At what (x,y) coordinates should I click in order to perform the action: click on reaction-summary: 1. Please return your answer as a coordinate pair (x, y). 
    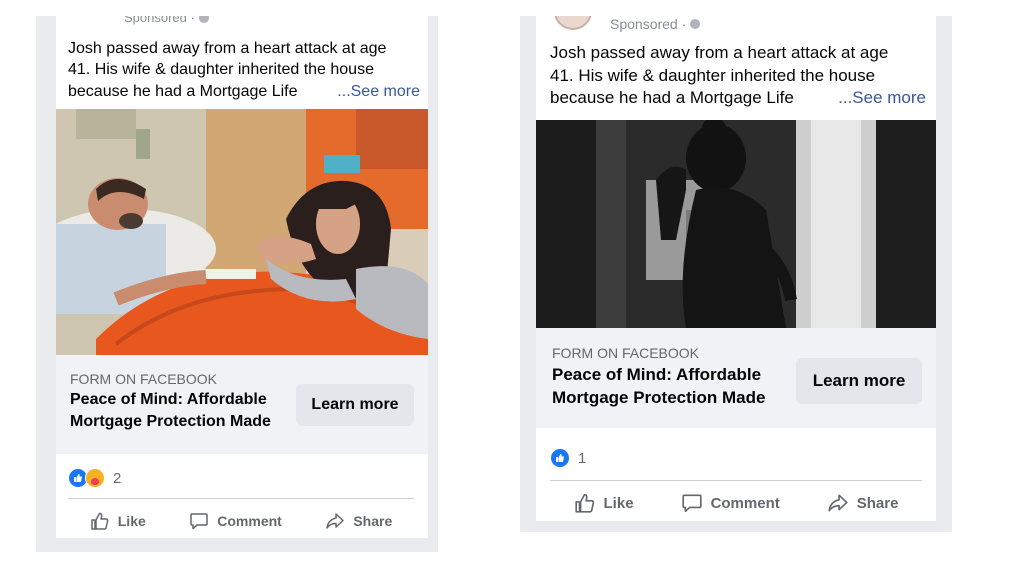
    Looking at the image, I should click on (568, 458).